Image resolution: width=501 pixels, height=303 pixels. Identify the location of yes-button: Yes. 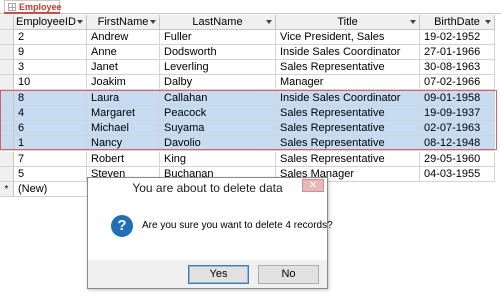
(218, 274).